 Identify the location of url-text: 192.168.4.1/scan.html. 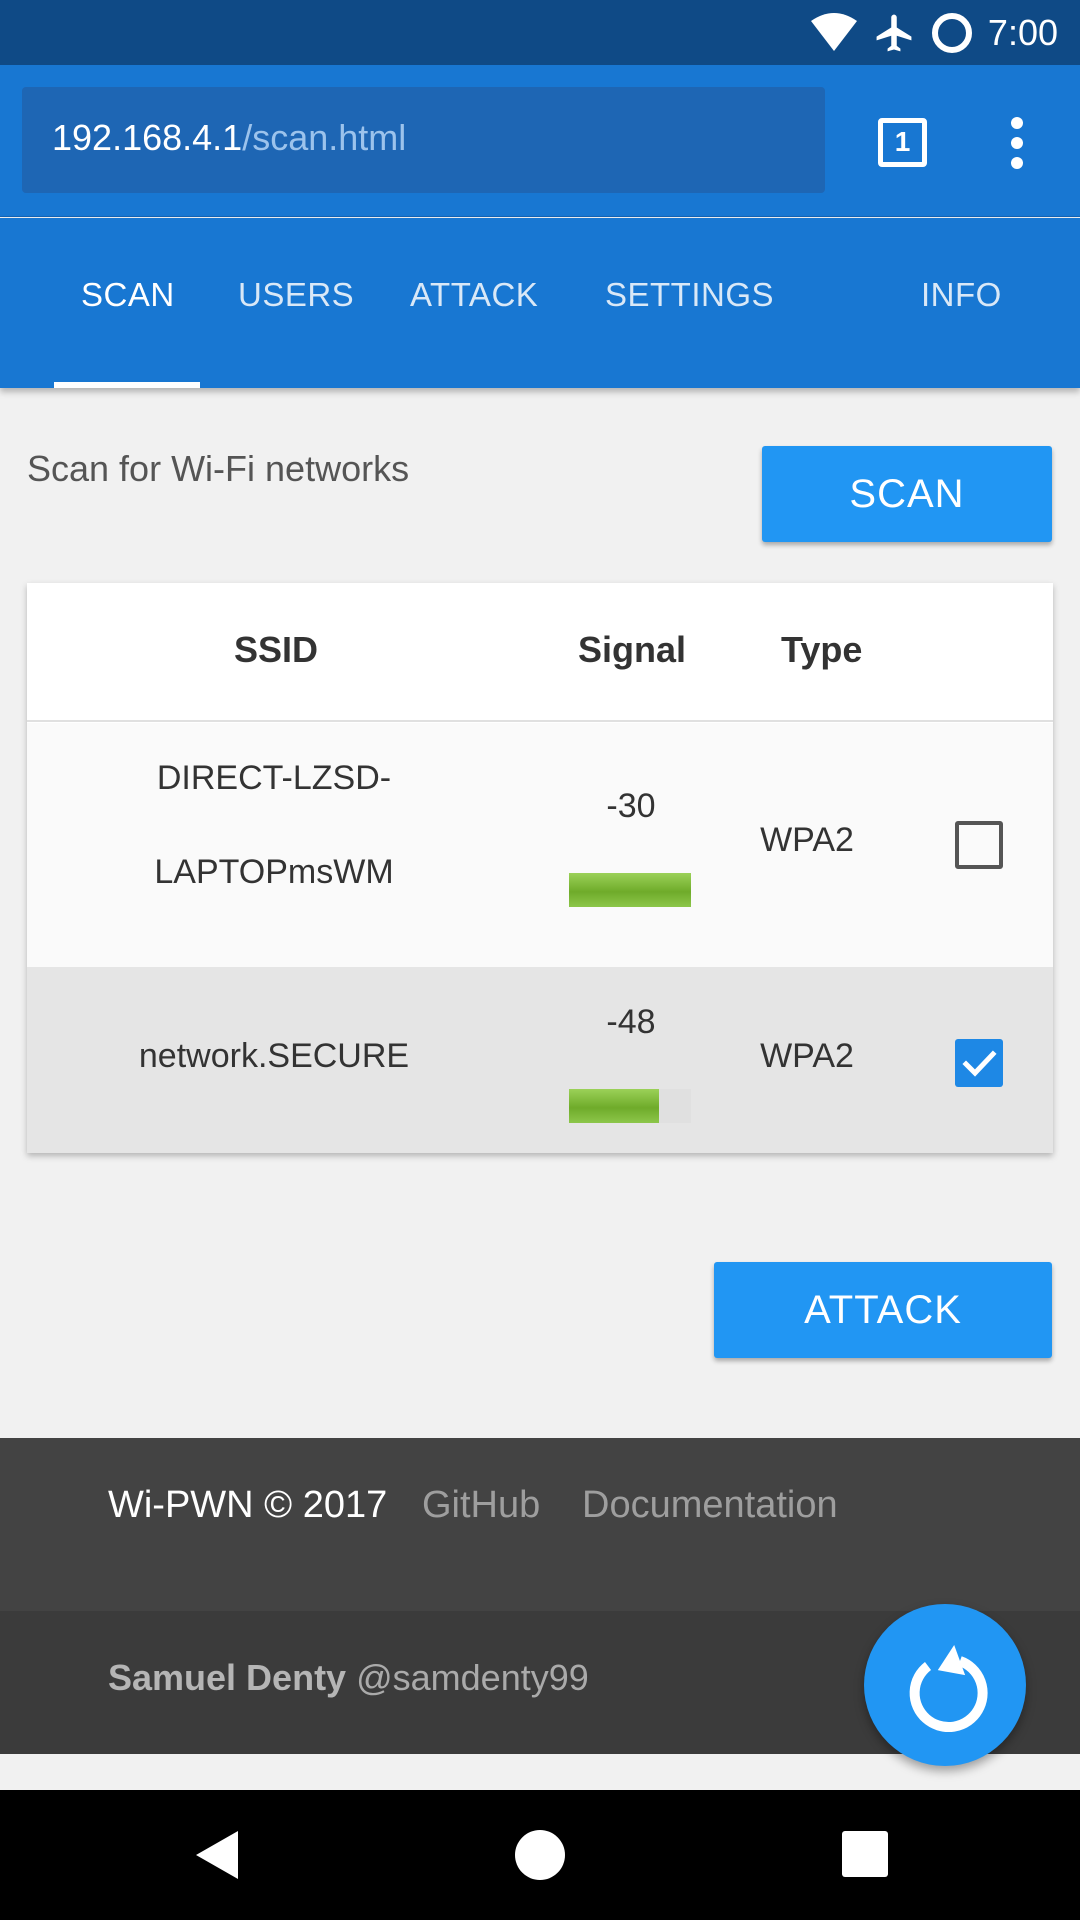
(229, 138).